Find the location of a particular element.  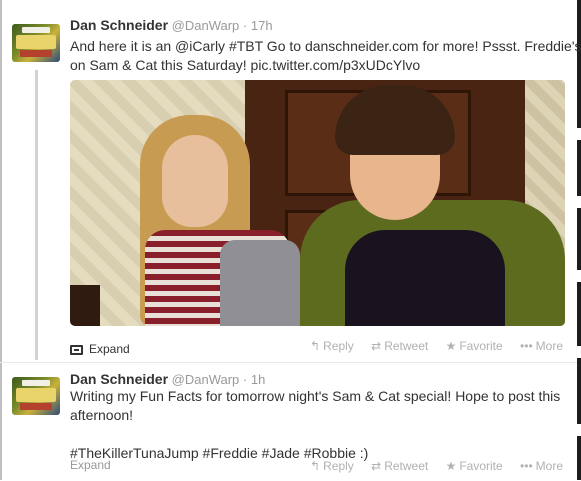

photo-girl-face is located at coordinates (195, 181).